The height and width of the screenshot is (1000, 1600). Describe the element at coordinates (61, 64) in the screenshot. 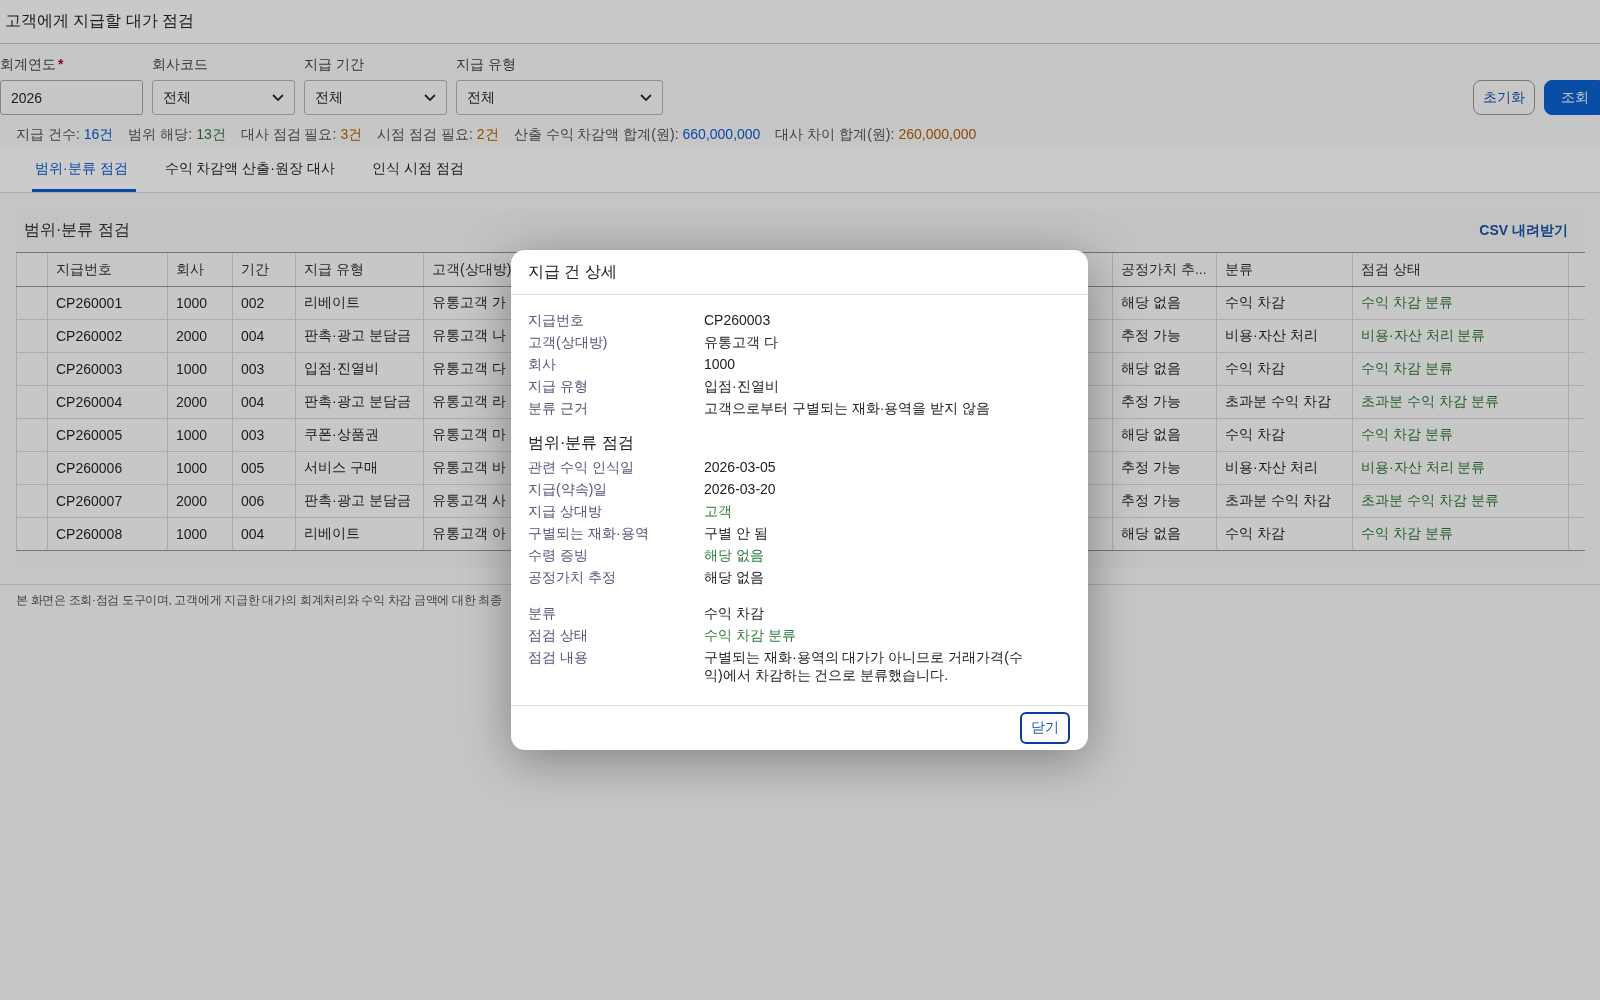

I see `required-mark: *` at that location.